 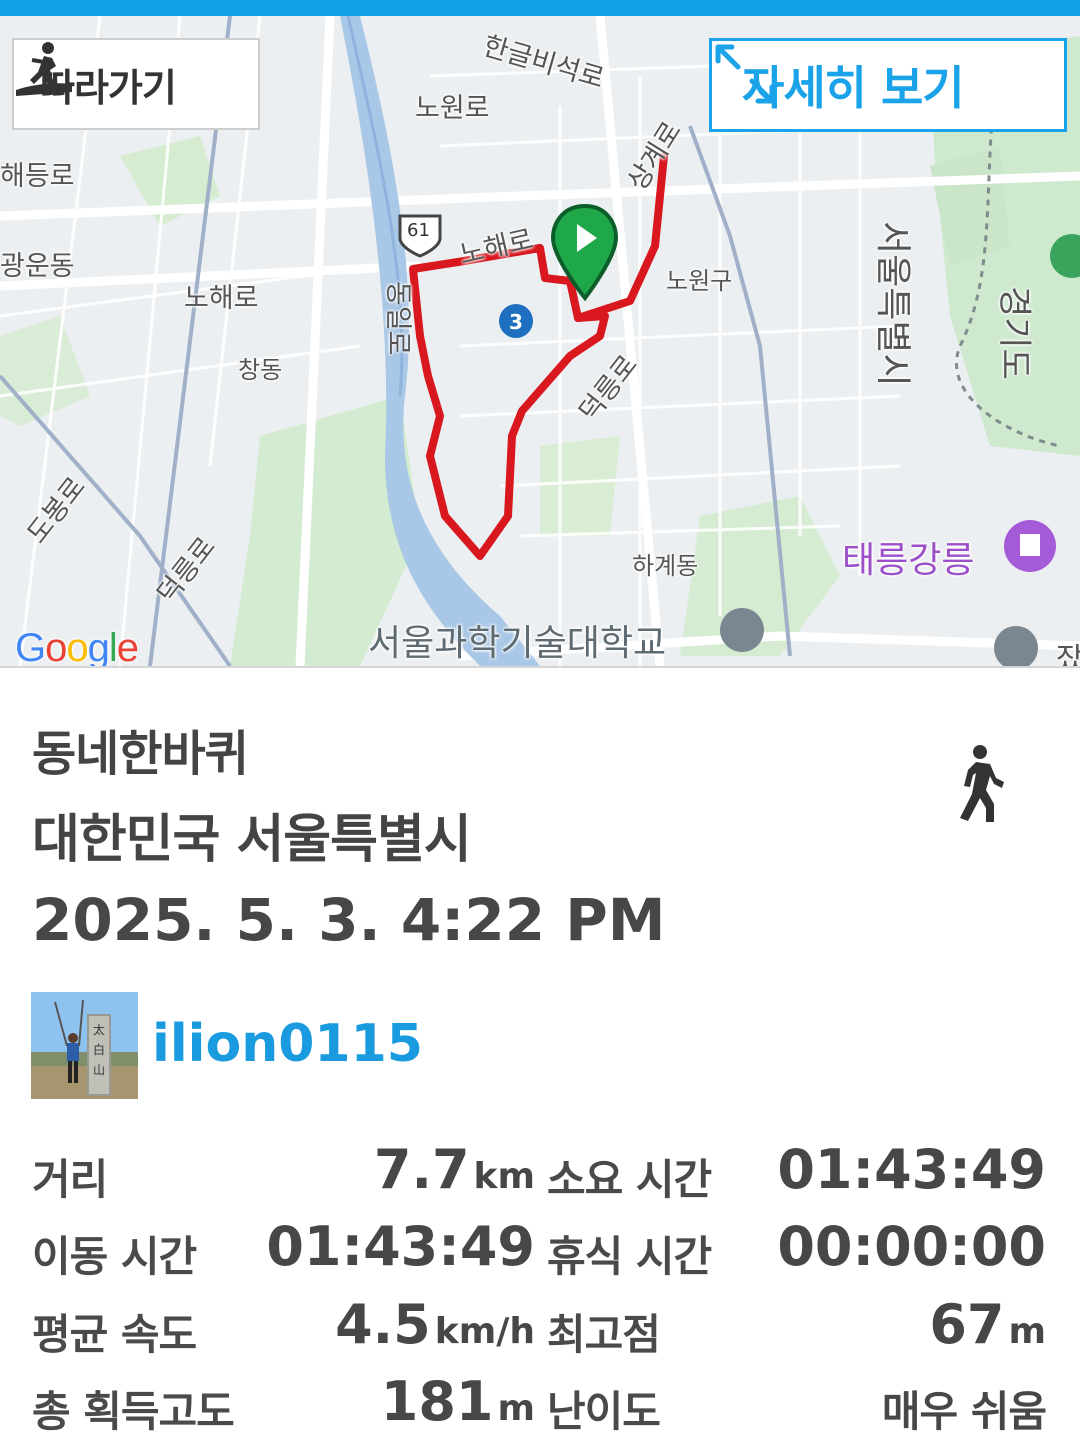 I want to click on map-label-dongil-ro: 동일로, so click(x=397, y=318).